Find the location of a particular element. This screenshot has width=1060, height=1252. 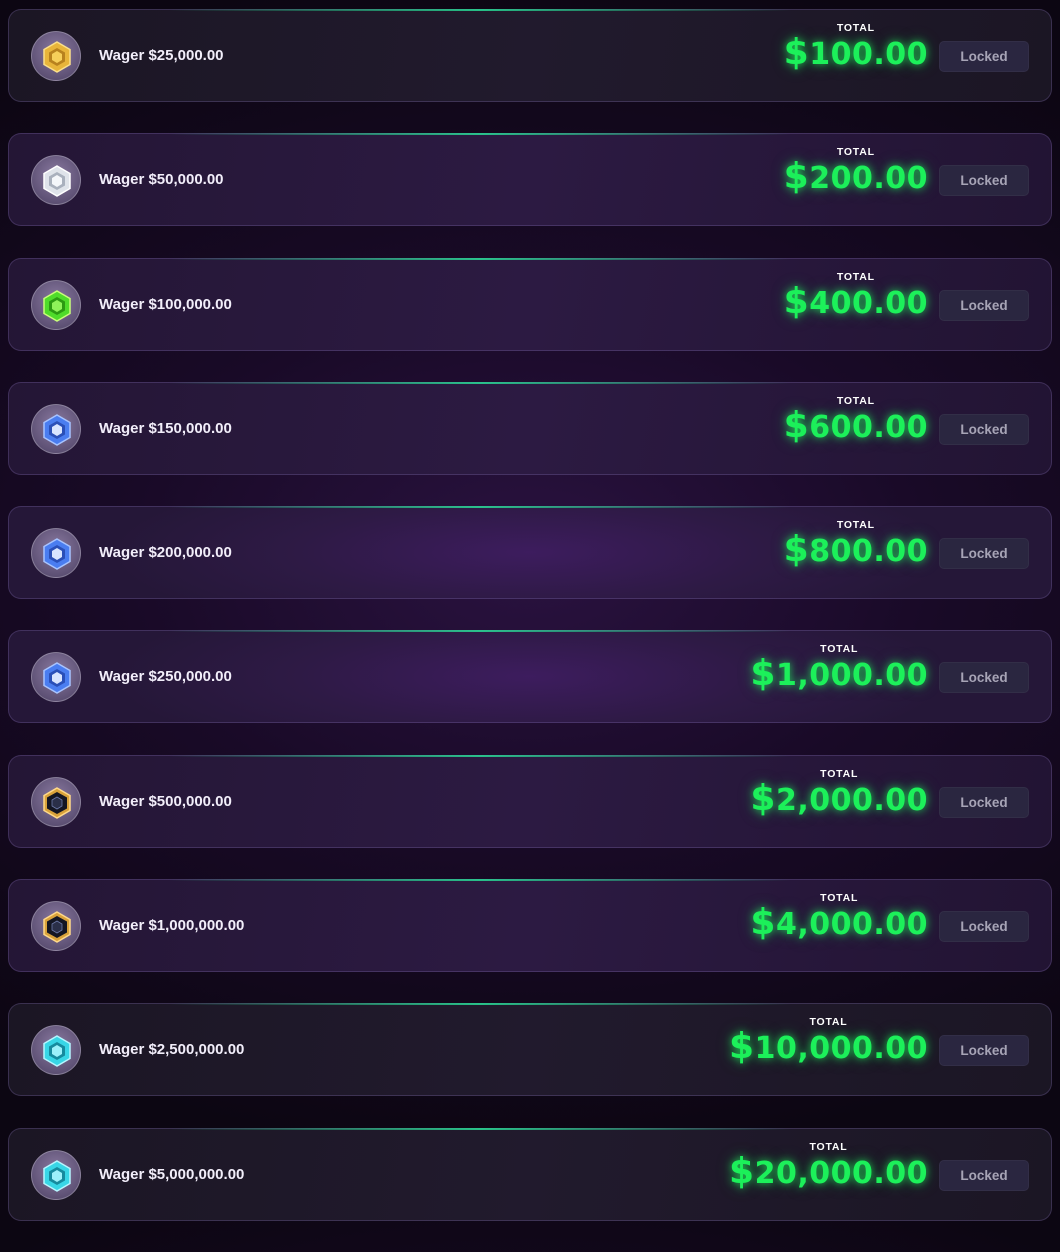

amount-value: 600.00 is located at coordinates (868, 427).